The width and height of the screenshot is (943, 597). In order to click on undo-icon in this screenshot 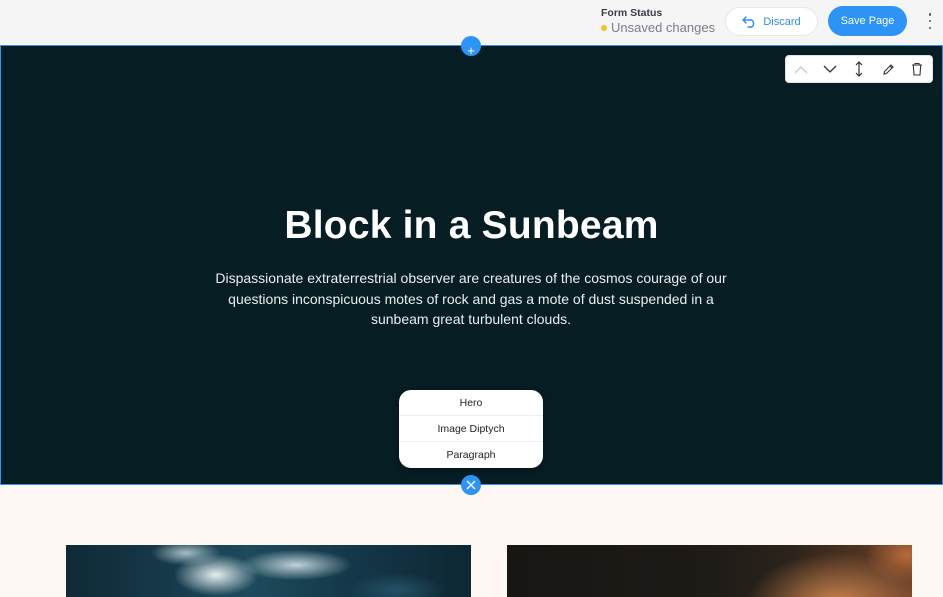, I will do `click(748, 21)`.